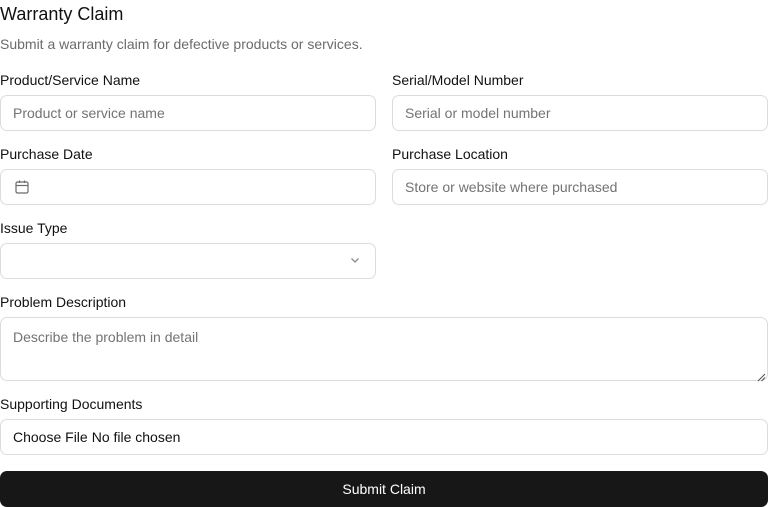 The image size is (768, 507). Describe the element at coordinates (580, 113) in the screenshot. I see `serial-number-input` at that location.